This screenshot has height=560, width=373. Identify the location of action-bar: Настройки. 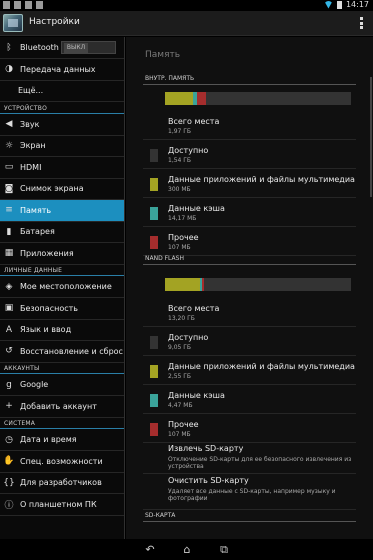
(186, 23).